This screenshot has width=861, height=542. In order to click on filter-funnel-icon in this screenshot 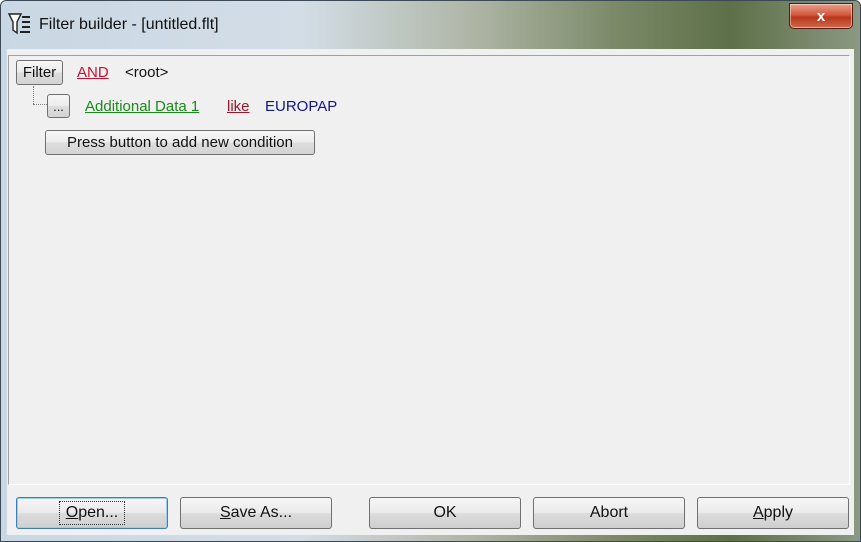, I will do `click(20, 24)`.